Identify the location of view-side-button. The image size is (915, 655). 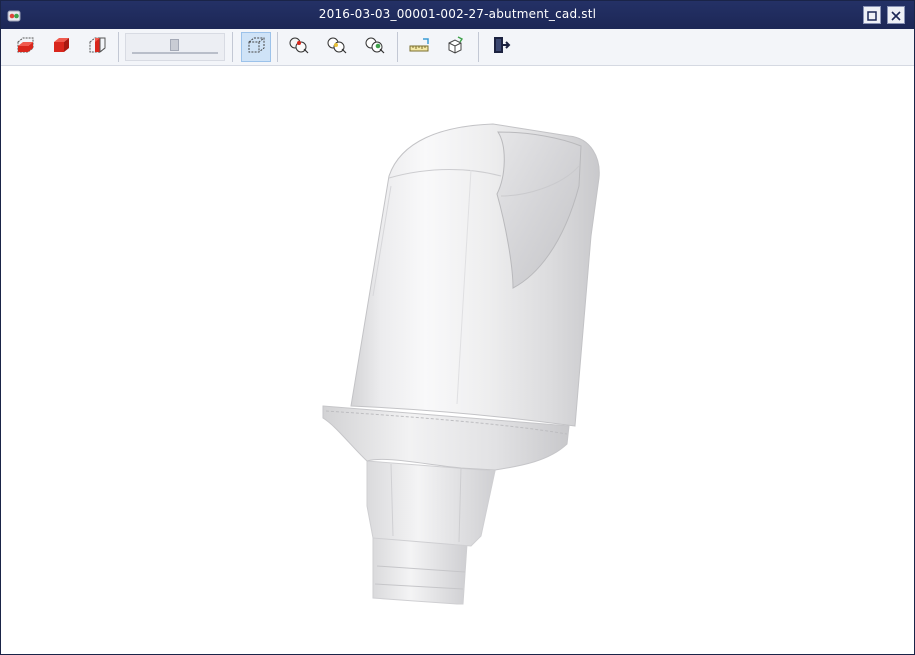
(97, 47).